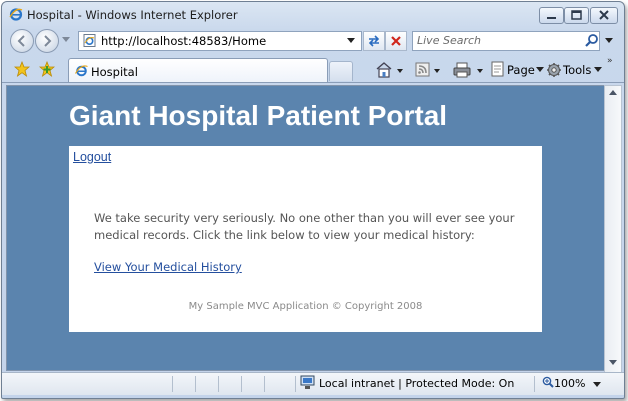  What do you see at coordinates (132, 15) in the screenshot?
I see `window-title: Hospital - Windows Internet Explorer` at bounding box center [132, 15].